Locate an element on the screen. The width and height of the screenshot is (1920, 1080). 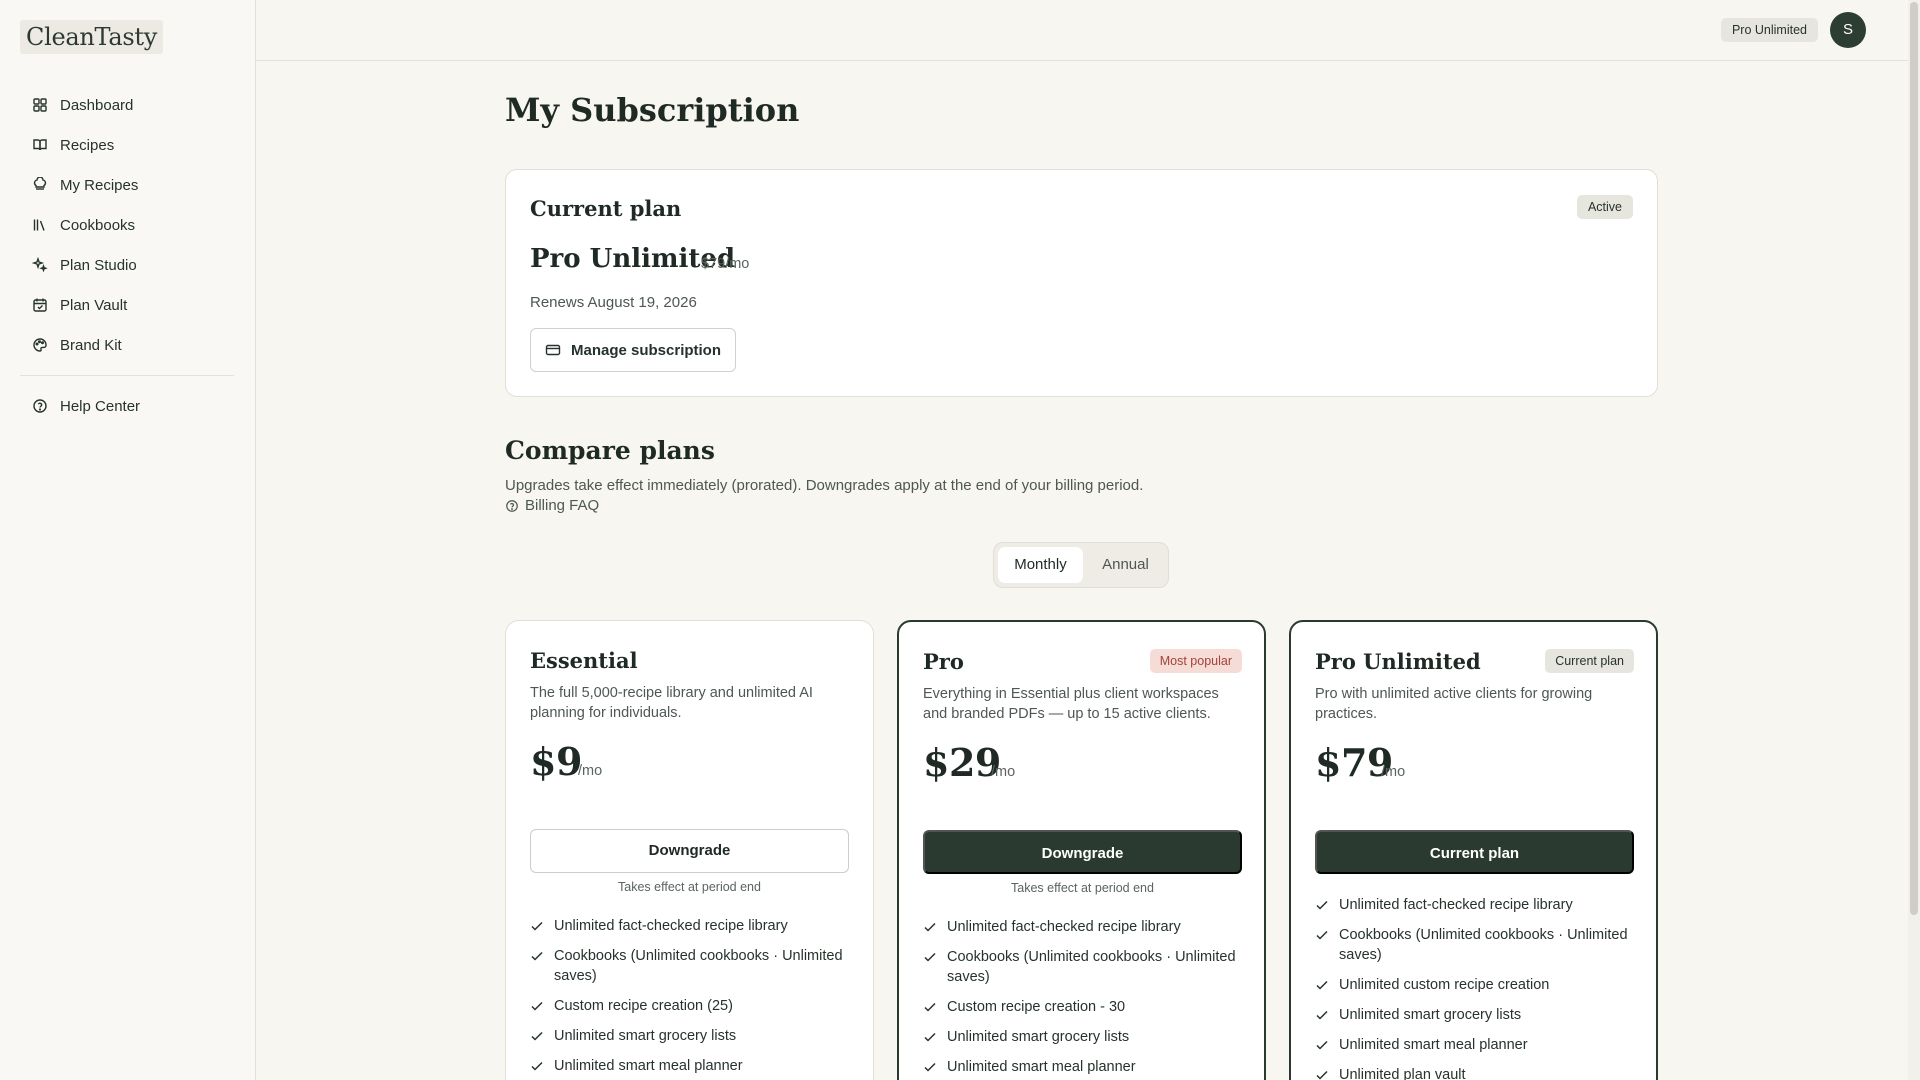
compare-plans-title: Compare plans is located at coordinates (610, 450).